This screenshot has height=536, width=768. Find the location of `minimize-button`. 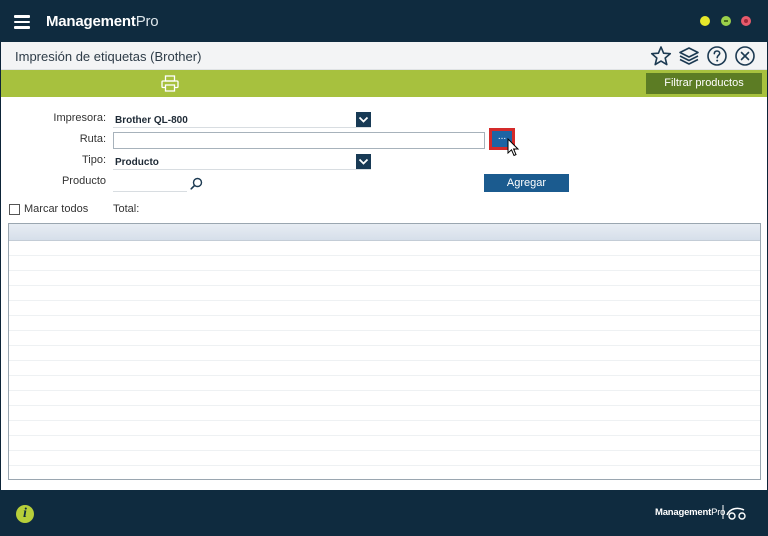

minimize-button is located at coordinates (705, 21).